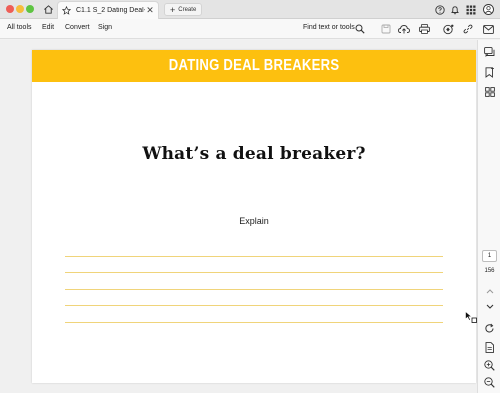 The width and height of the screenshot is (500, 393). What do you see at coordinates (48, 27) in the screenshot?
I see `menu-edit: Edit` at bounding box center [48, 27].